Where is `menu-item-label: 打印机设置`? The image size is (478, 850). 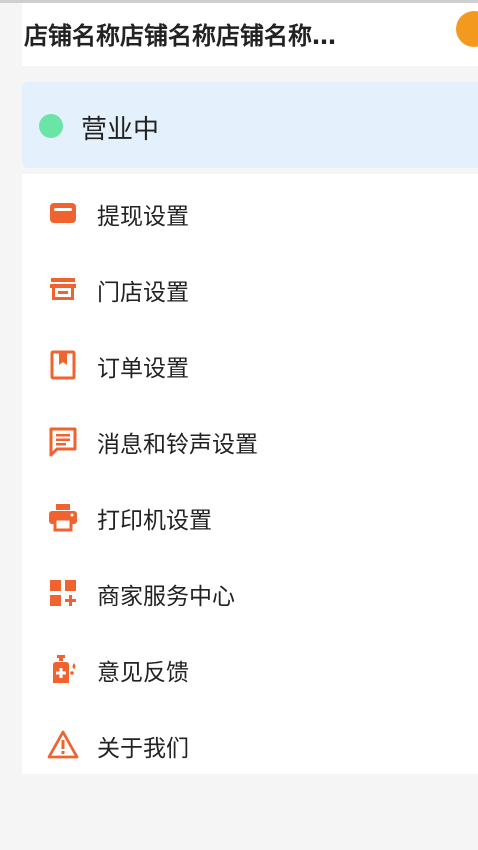 menu-item-label: 打印机设置 is located at coordinates (154, 521).